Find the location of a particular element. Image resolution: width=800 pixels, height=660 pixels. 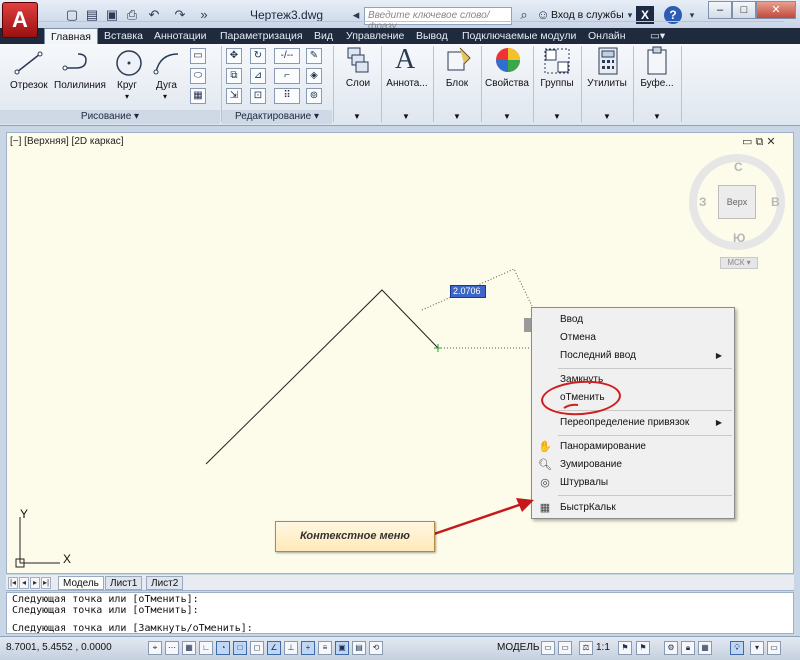

layers-tool: Слои ▼ is located at coordinates (358, 84).